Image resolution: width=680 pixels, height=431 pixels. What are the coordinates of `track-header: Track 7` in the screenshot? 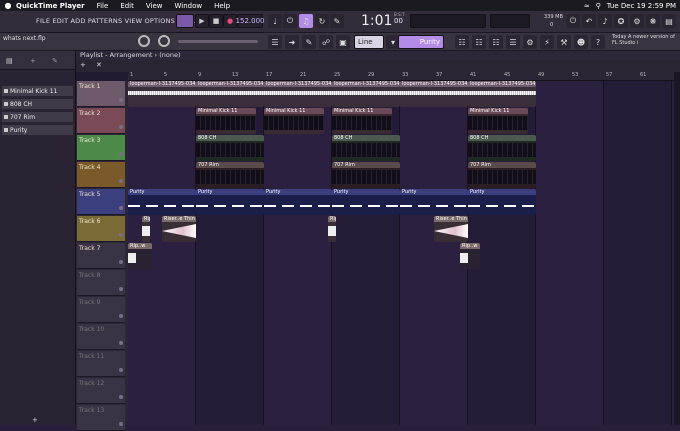 It's located at (101, 256).